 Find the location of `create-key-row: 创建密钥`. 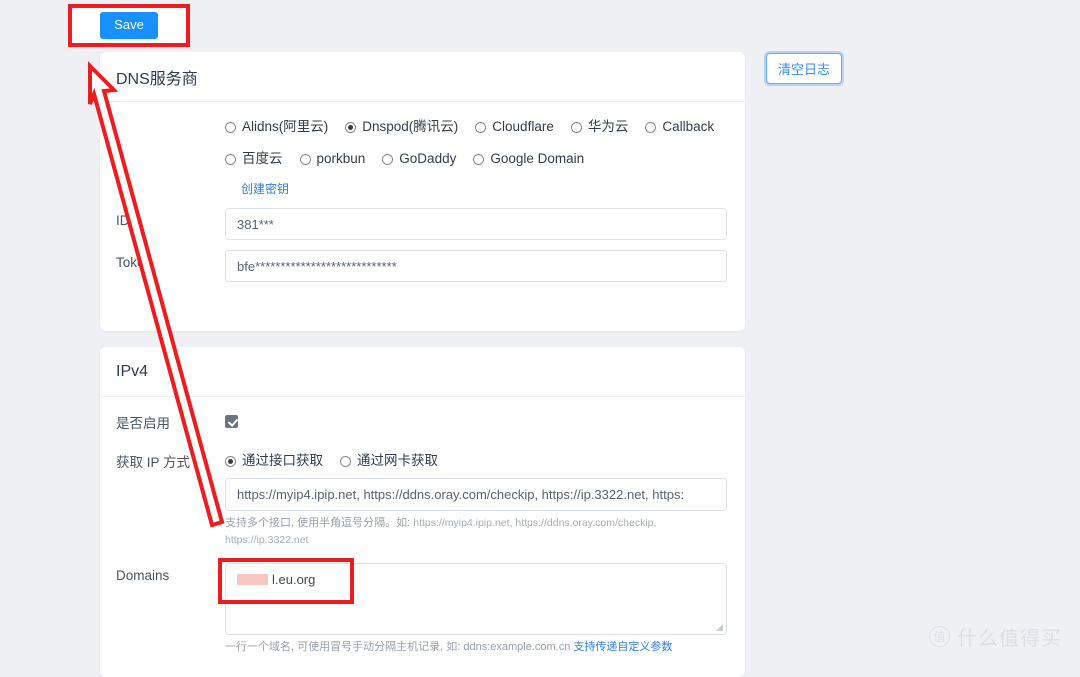

create-key-row: 创建密钥 is located at coordinates (422, 189).